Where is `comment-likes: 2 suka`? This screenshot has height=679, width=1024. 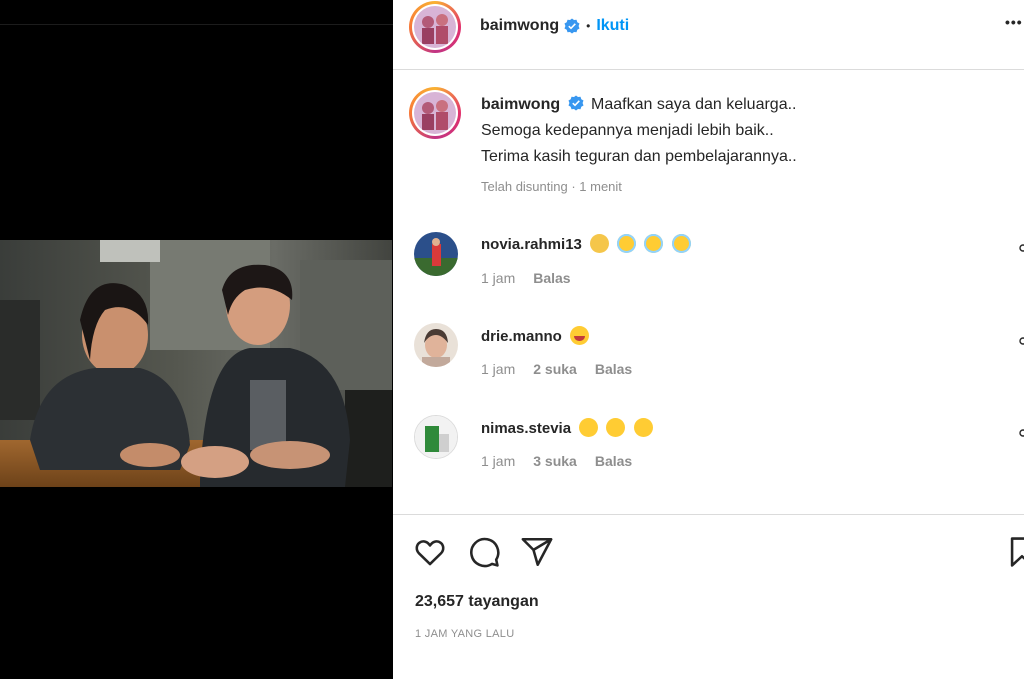
comment-likes: 2 suka is located at coordinates (555, 369).